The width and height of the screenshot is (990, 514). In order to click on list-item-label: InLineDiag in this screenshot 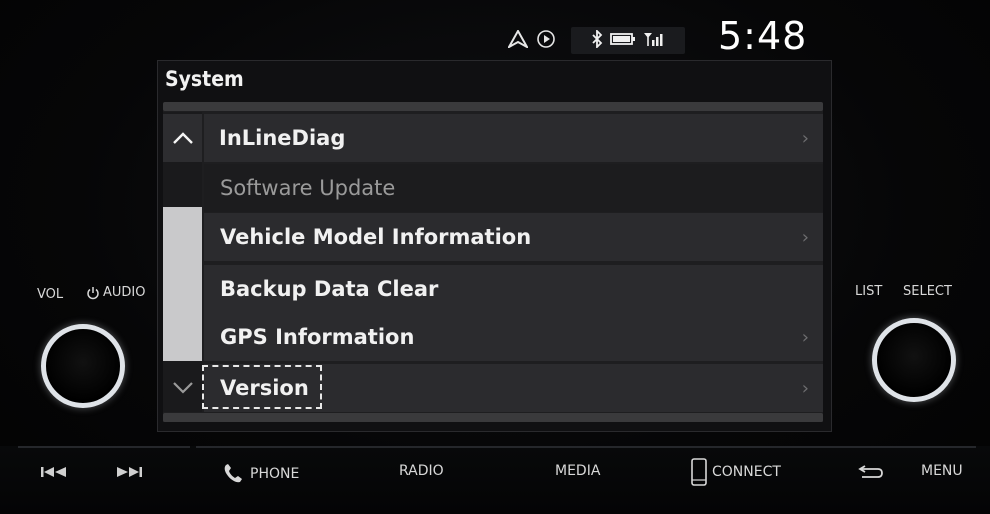, I will do `click(282, 138)`.